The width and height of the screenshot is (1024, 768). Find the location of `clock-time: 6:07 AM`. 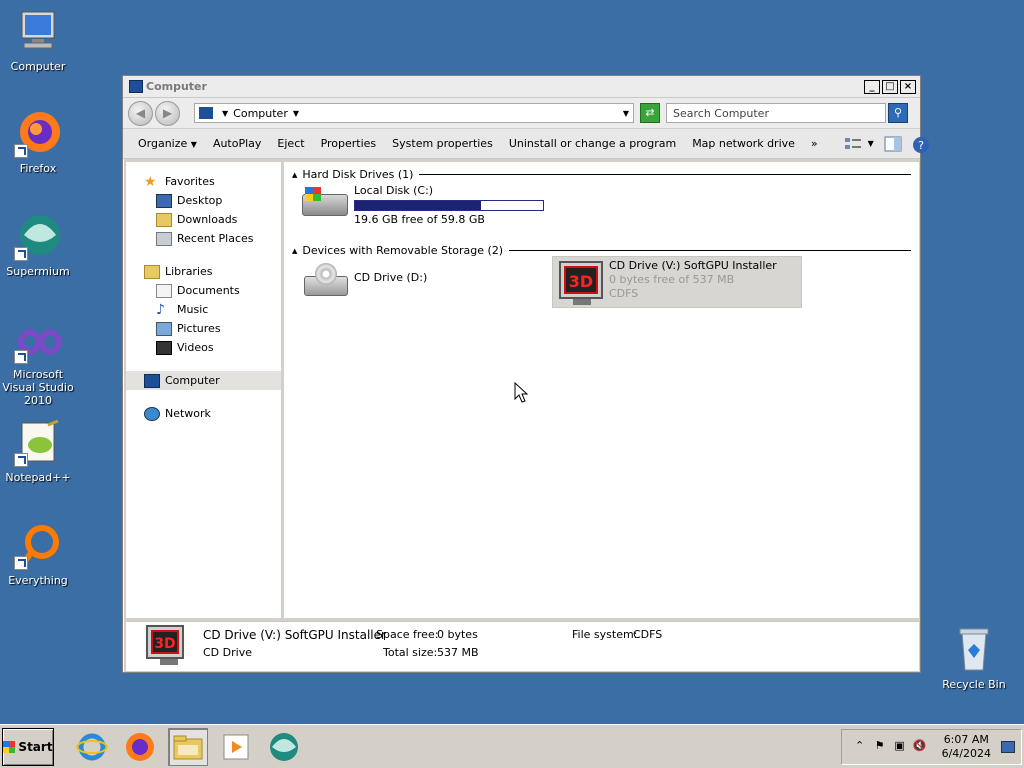

clock-time: 6:07 AM is located at coordinates (966, 739).